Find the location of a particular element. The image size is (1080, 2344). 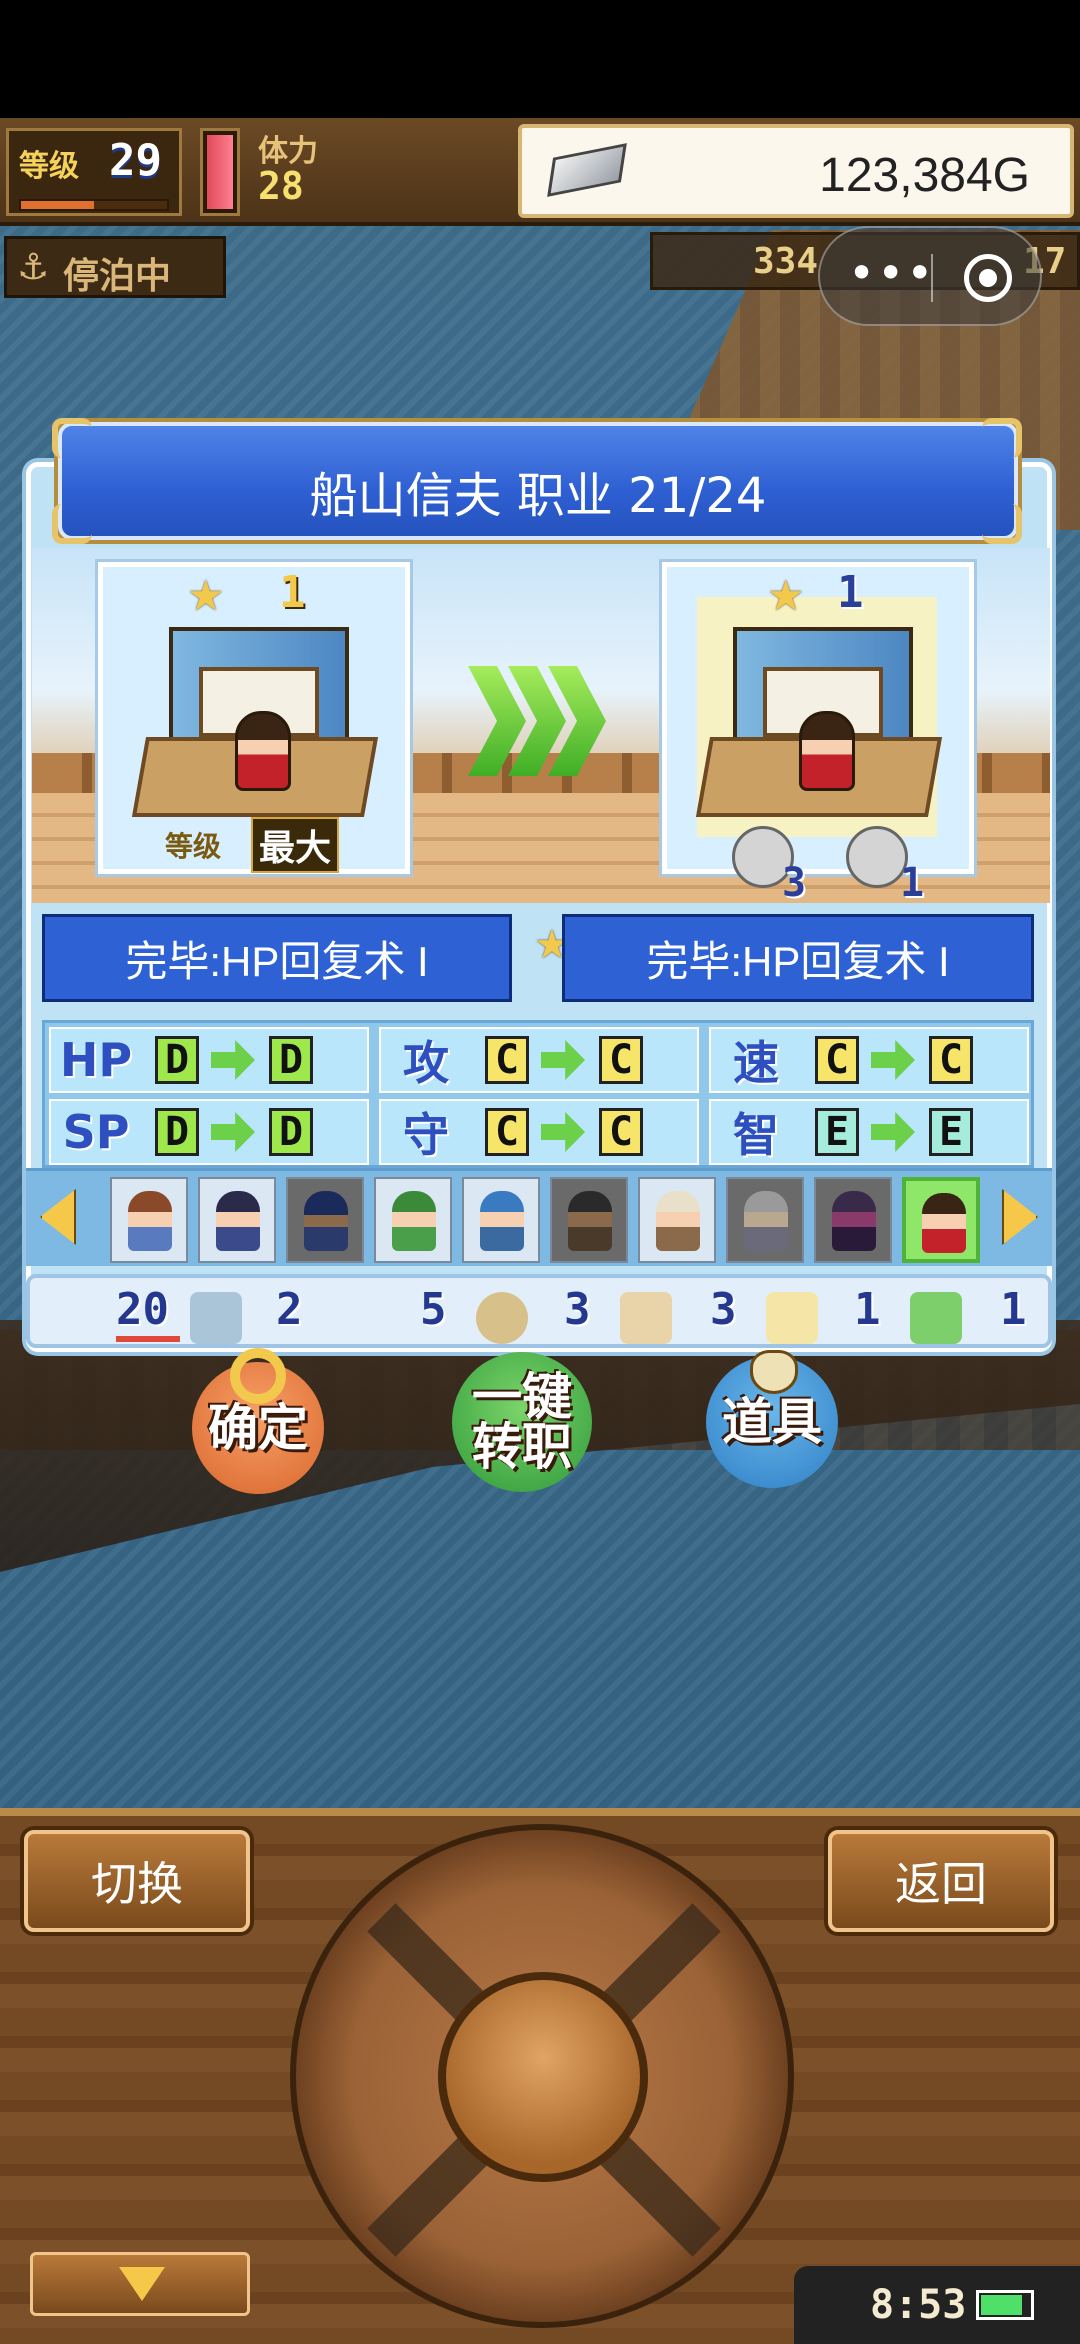

job-portrait-selected is located at coordinates (941, 1220).